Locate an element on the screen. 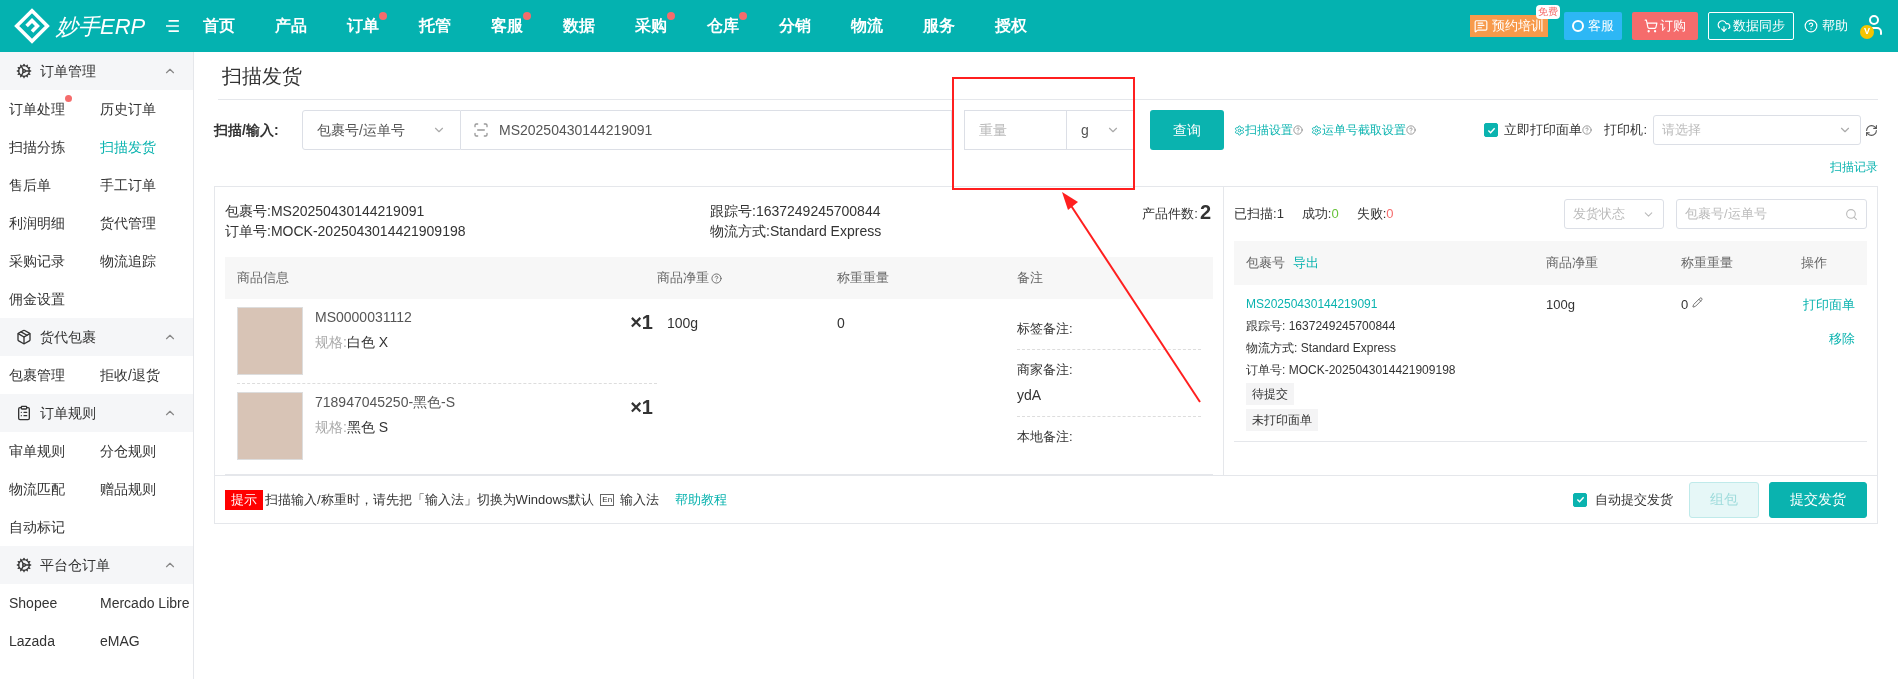 The image size is (1898, 679). unit-select: g is located at coordinates (1101, 130).